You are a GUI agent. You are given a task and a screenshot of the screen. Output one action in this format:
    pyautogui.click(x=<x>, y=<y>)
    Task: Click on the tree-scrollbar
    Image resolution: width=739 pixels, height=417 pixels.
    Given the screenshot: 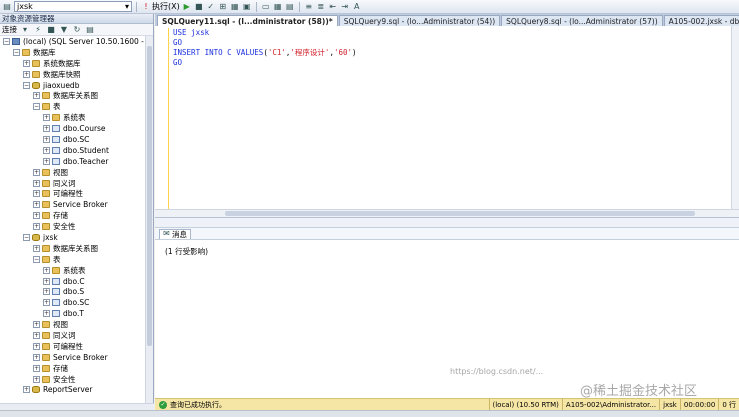 What is the action you would take?
    pyautogui.click(x=149, y=219)
    